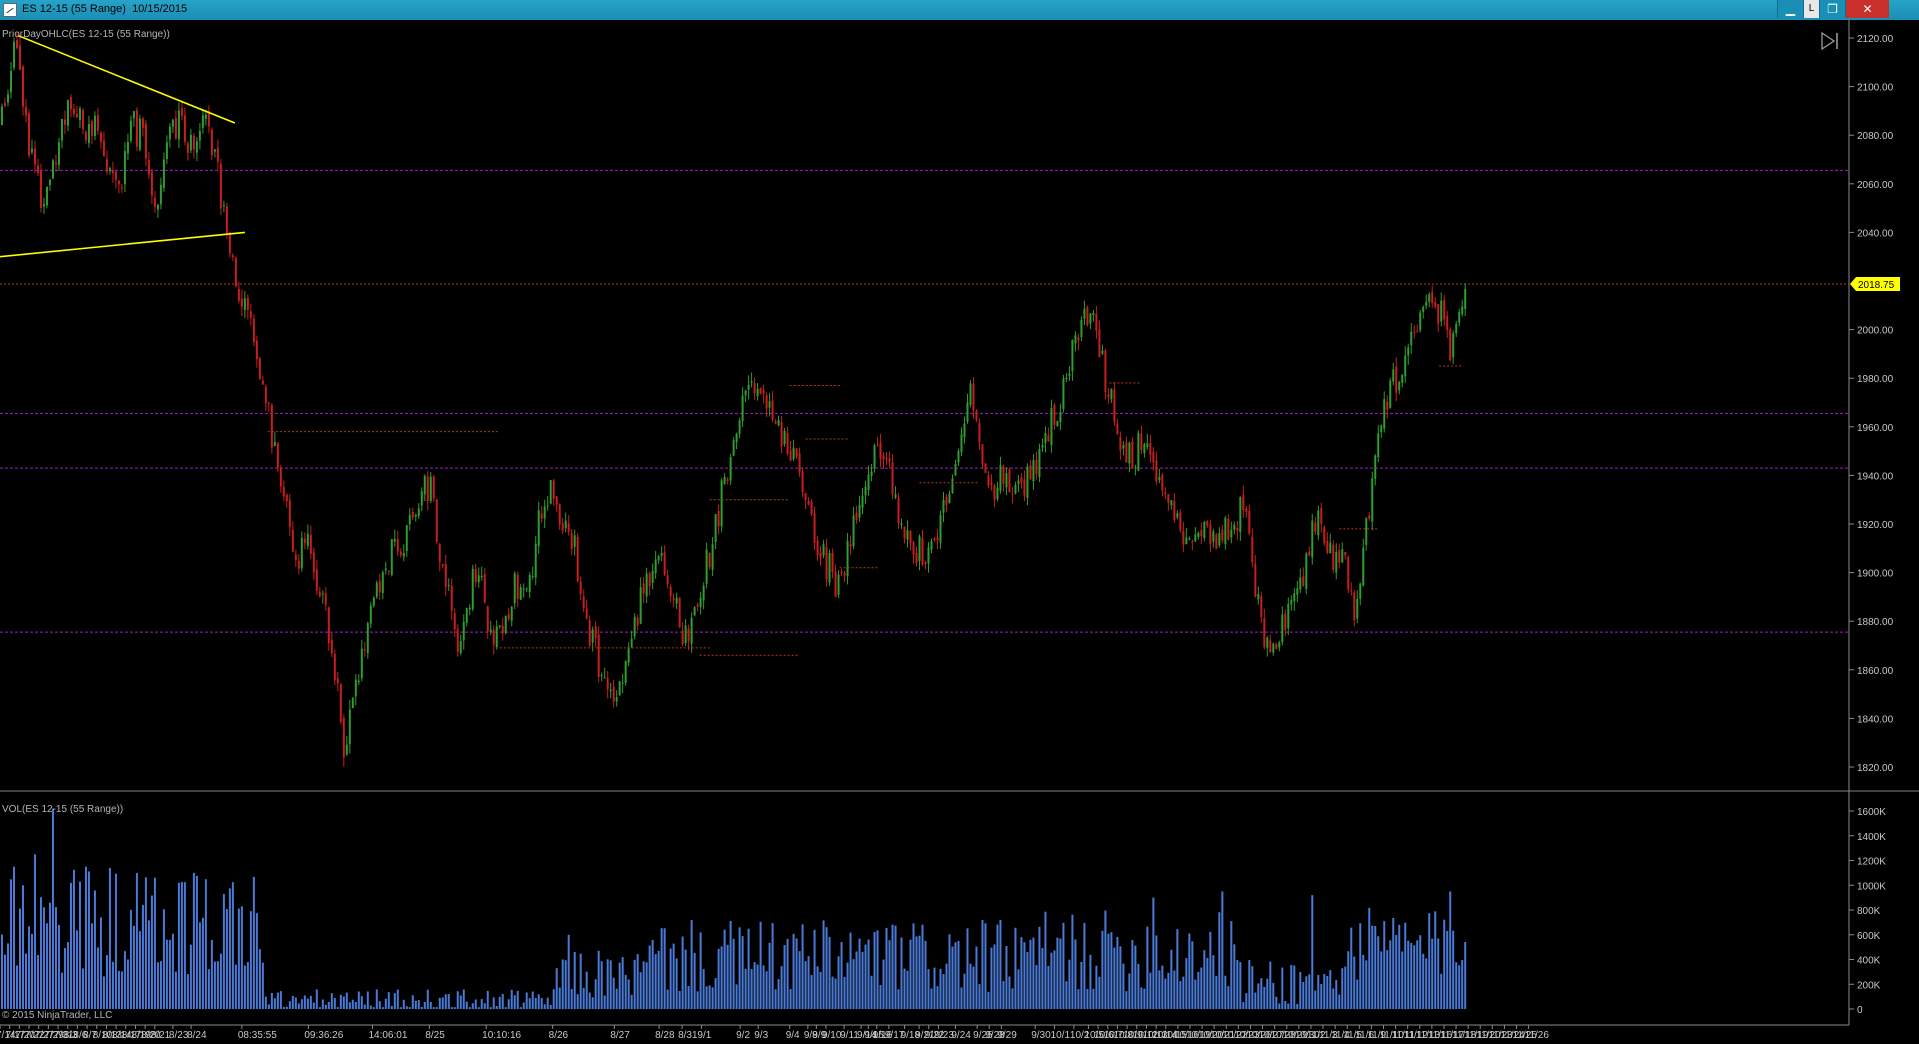 This screenshot has height=1044, width=1919. Describe the element at coordinates (1811, 9) in the screenshot. I see `lock-button: L` at that location.